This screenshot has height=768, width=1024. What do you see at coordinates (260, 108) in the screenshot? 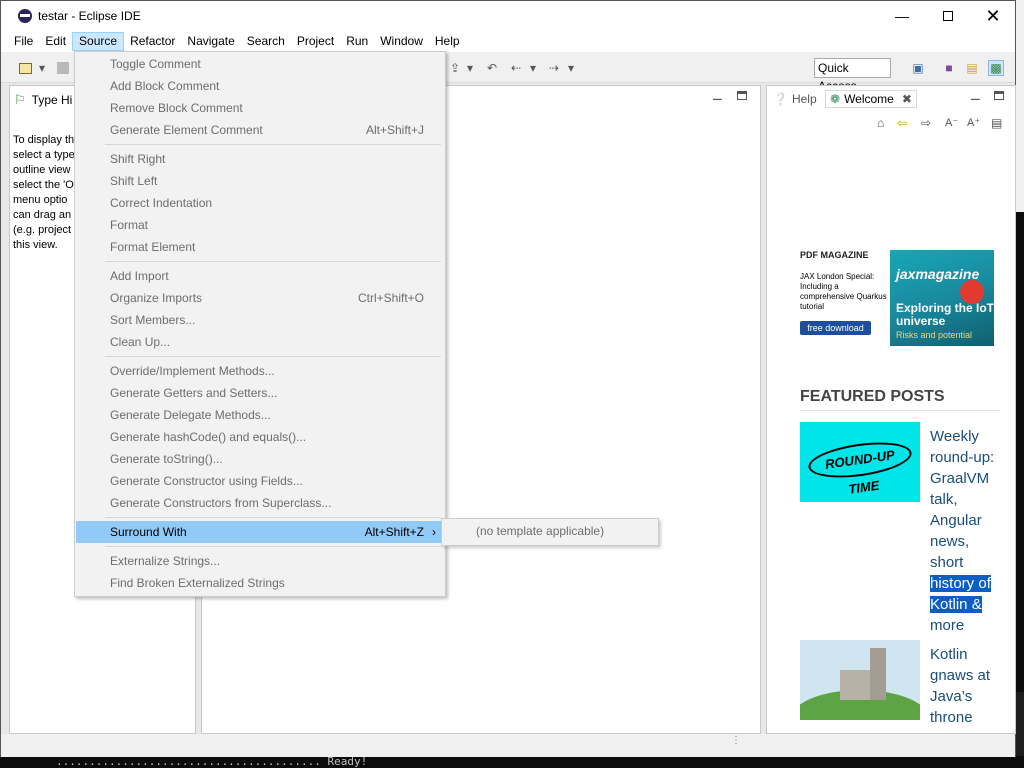
I see `menu-remove-block-comment: Remove Block Comment` at bounding box center [260, 108].